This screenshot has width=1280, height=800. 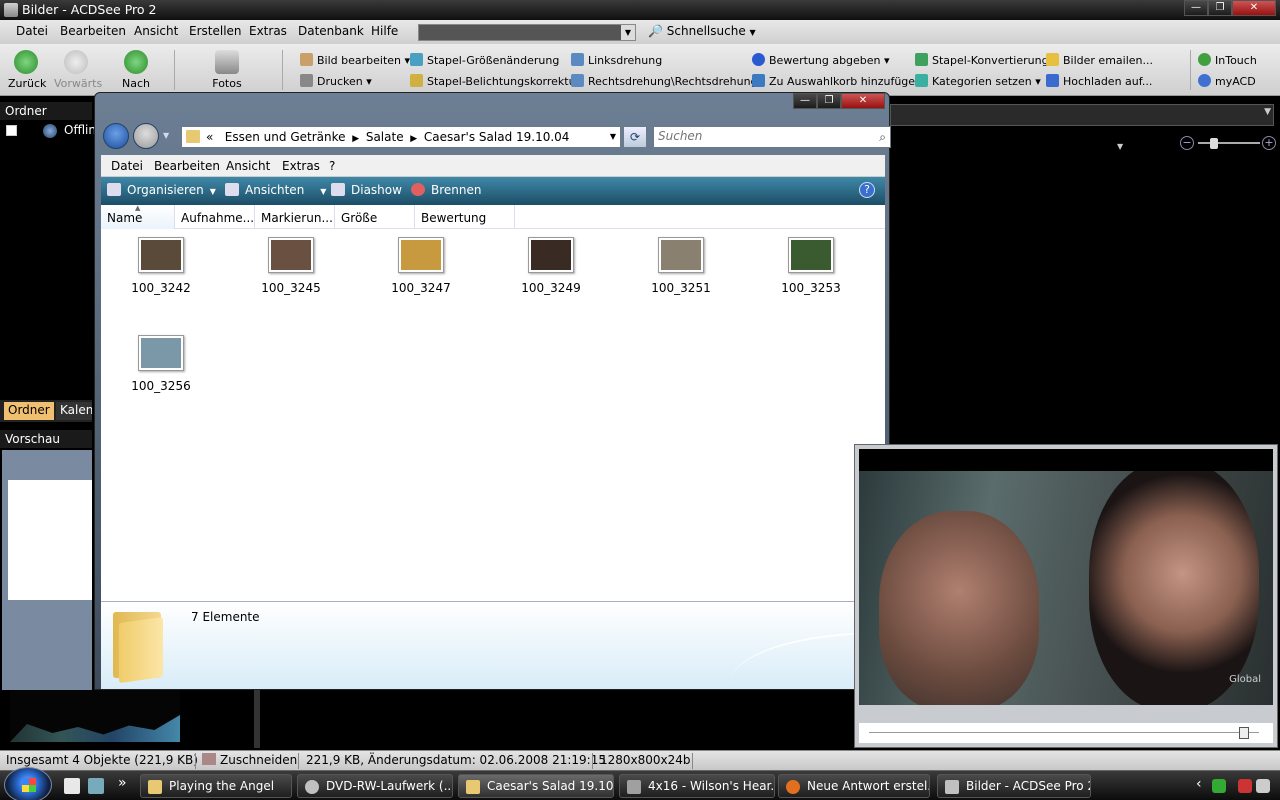 What do you see at coordinates (48, 260) in the screenshot?
I see `folder-tree: Offlin` at bounding box center [48, 260].